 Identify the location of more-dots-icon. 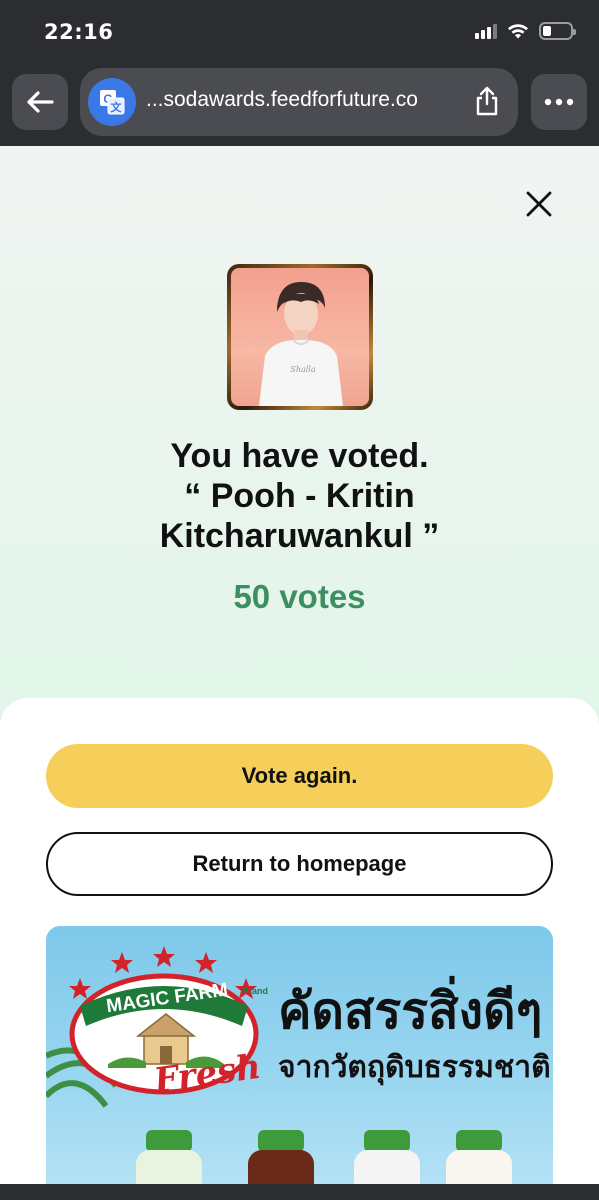
(559, 102).